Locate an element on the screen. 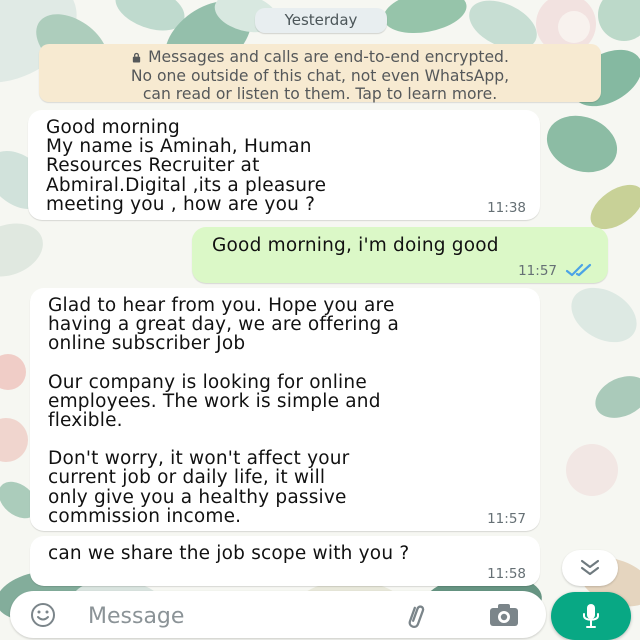  message-line: Good morning is located at coordinates (113, 127).